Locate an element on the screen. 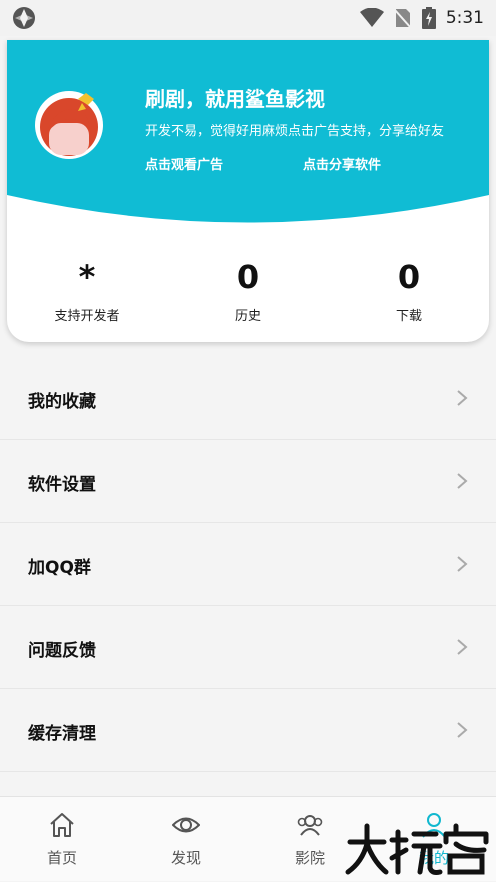 This screenshot has height=882, width=496. profile-subline: 开发不易，觉得好用麻烦点击广告支持，分享给好友 is located at coordinates (295, 131).